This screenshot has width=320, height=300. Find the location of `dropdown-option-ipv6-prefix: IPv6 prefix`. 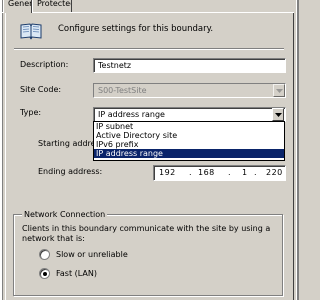

dropdown-option-ipv6-prefix: IPv6 prefix is located at coordinates (189, 144).